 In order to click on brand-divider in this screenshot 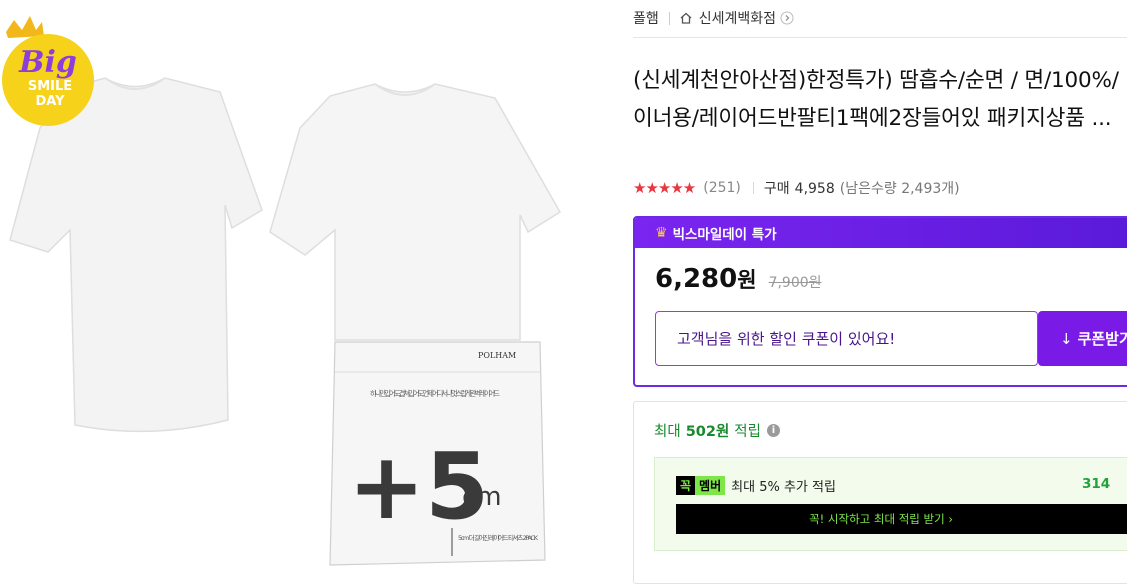, I will do `click(669, 18)`.